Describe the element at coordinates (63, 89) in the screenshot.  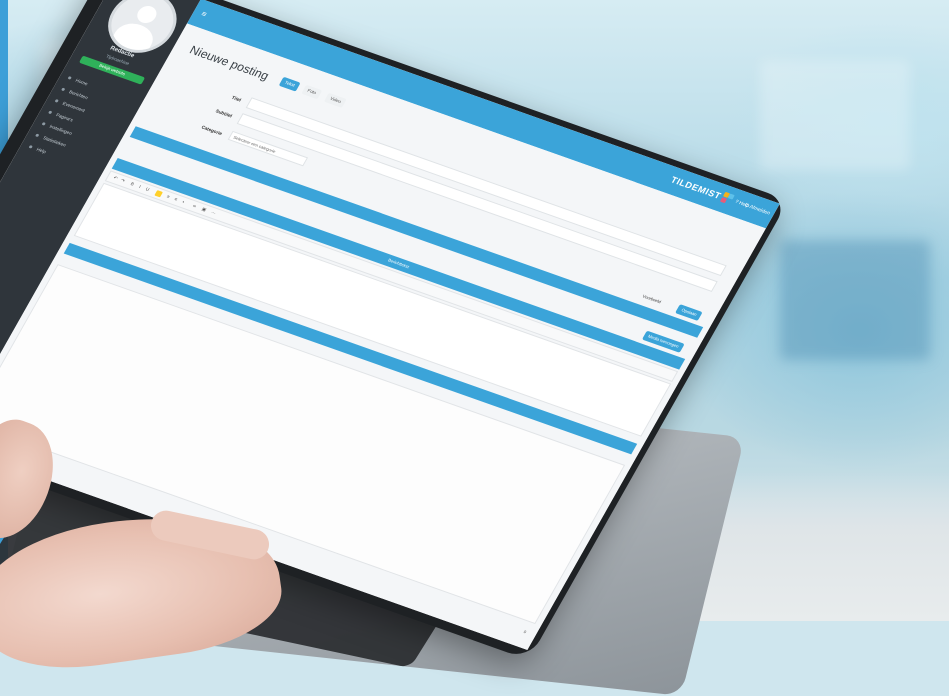
I see `posts-icon` at that location.